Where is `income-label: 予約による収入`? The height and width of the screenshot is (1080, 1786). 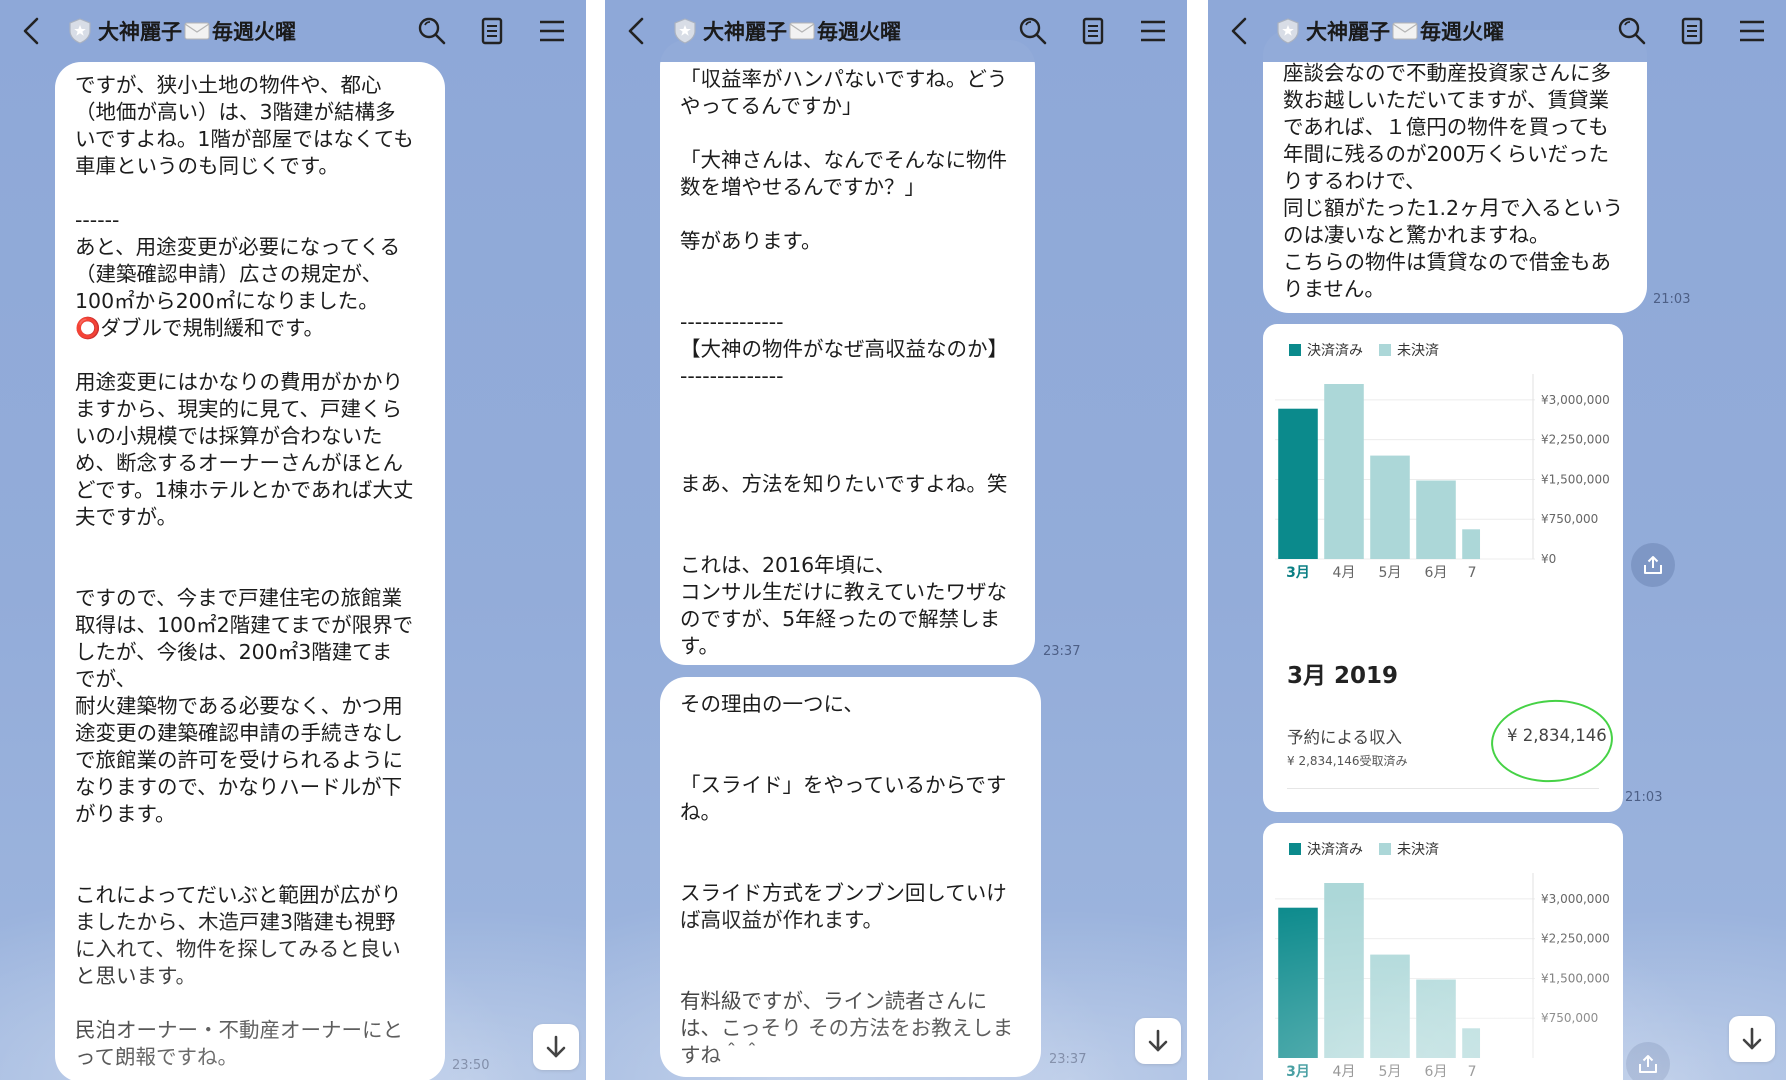
income-label: 予約による収入 is located at coordinates (1345, 737).